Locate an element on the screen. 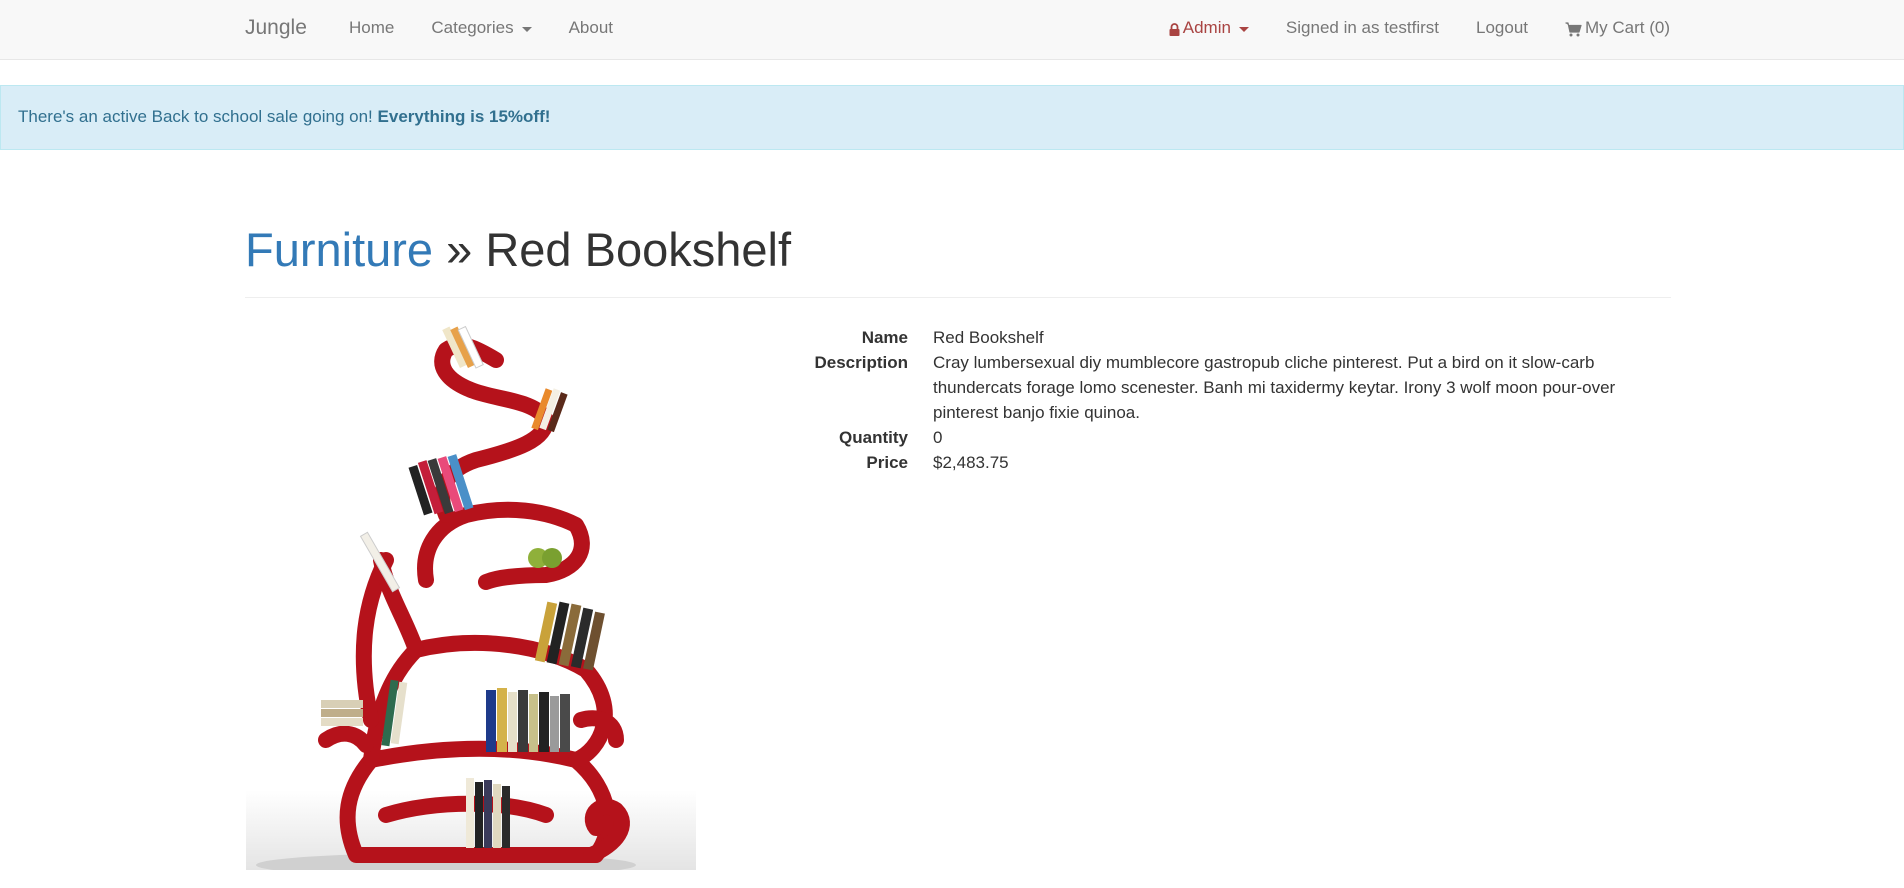  nav-categories-dropdown: Categories is located at coordinates (481, 28).